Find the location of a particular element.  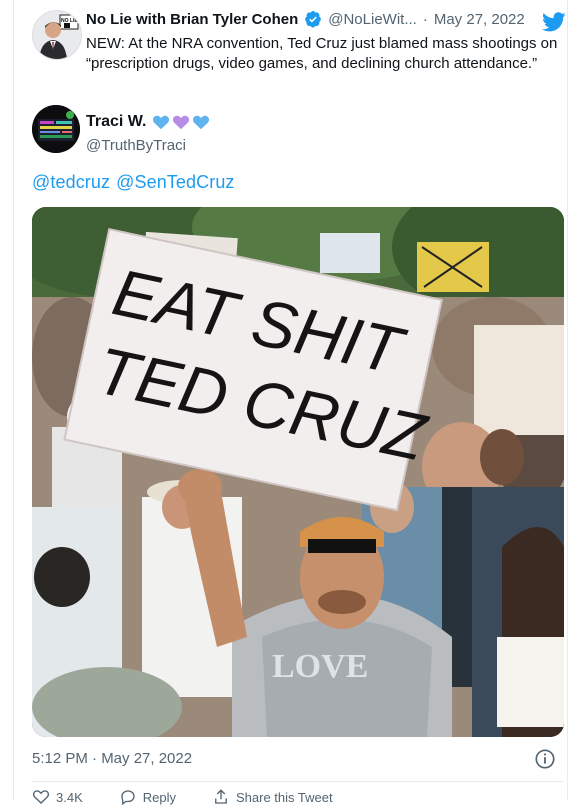

share-icon is located at coordinates (221, 796).